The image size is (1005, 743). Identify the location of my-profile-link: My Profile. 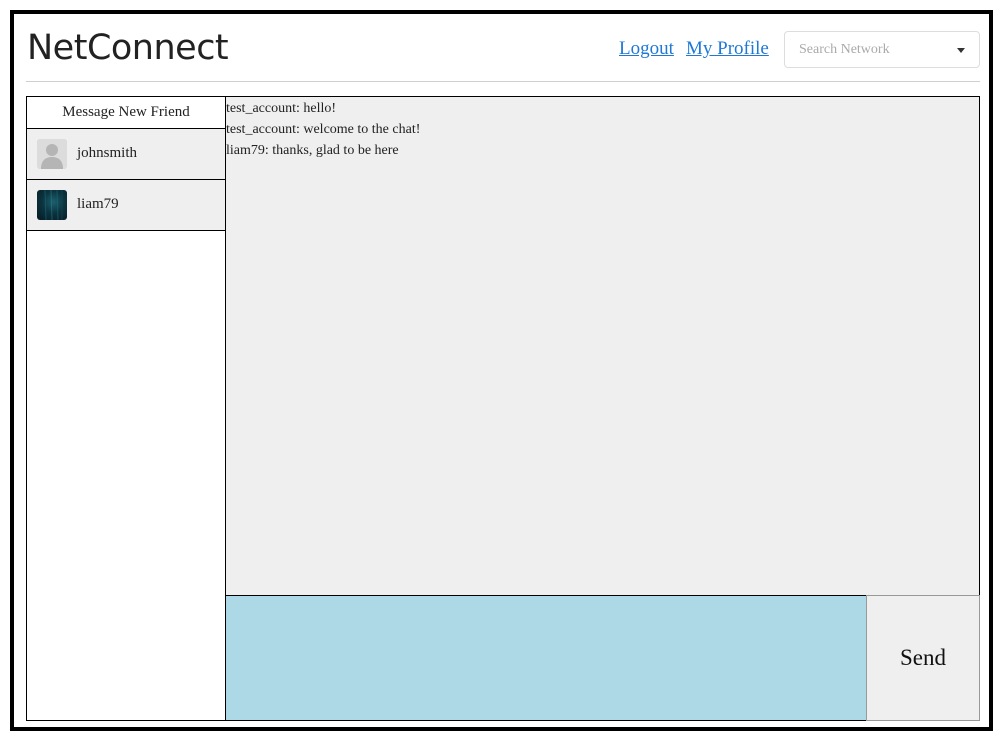
(727, 49).